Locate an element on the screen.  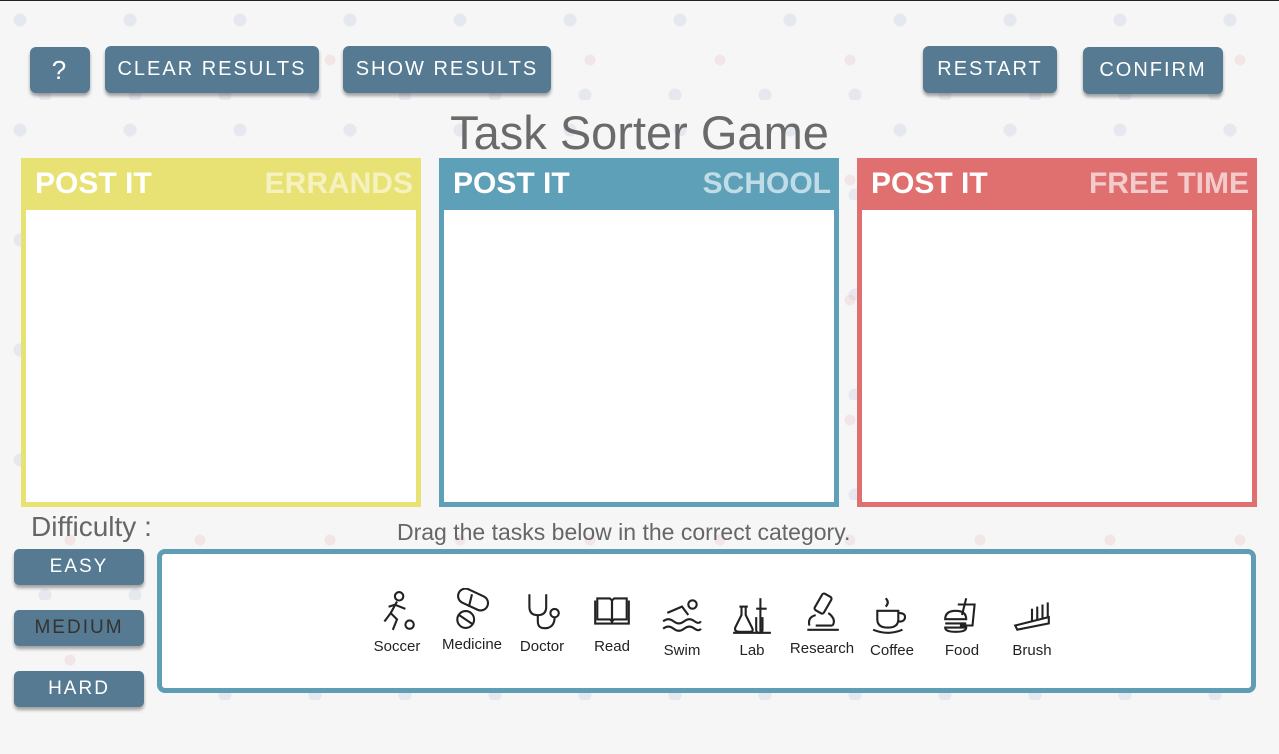
task-lab: Lab is located at coordinates (752, 626).